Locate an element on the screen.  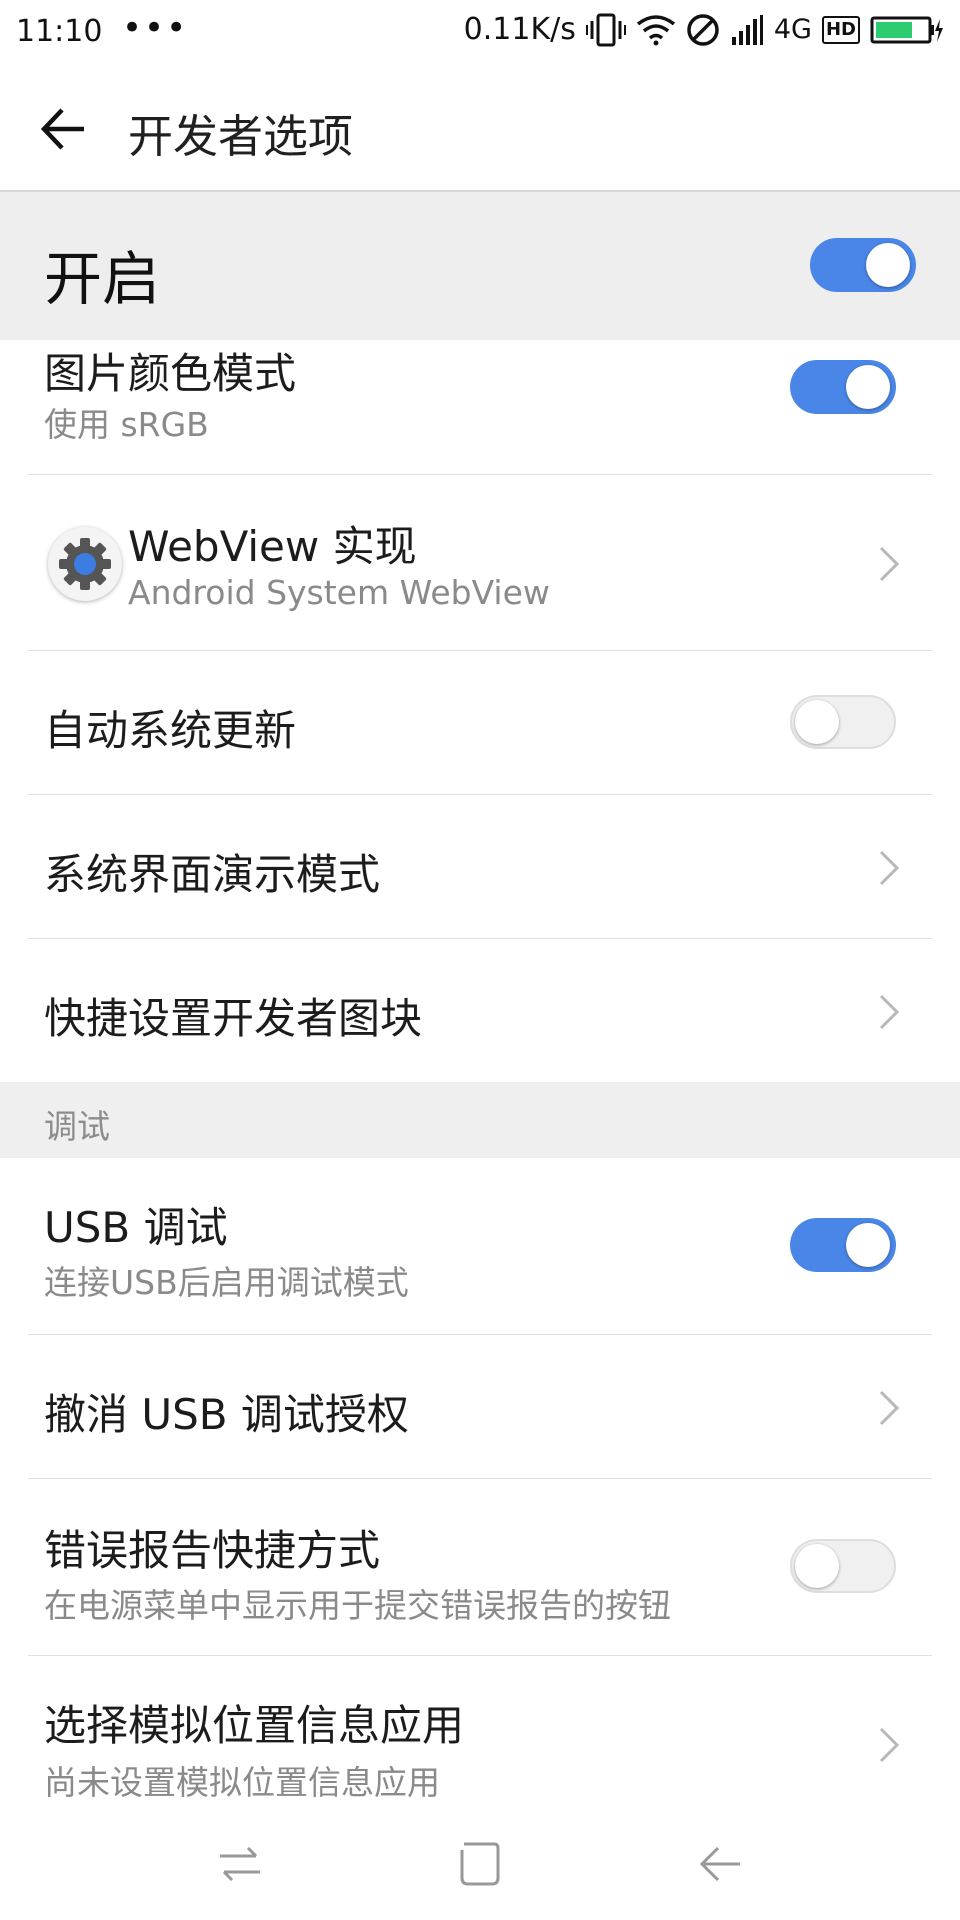
status-bar: 11:10 ••• 0.11K/s 4G HD is located at coordinates (480, 33).